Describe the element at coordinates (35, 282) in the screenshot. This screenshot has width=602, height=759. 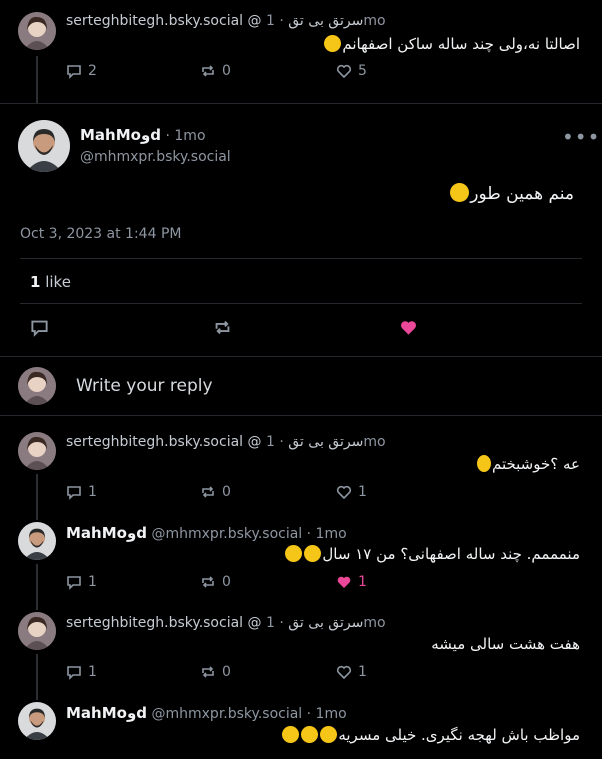
I see `like-total: 1` at that location.